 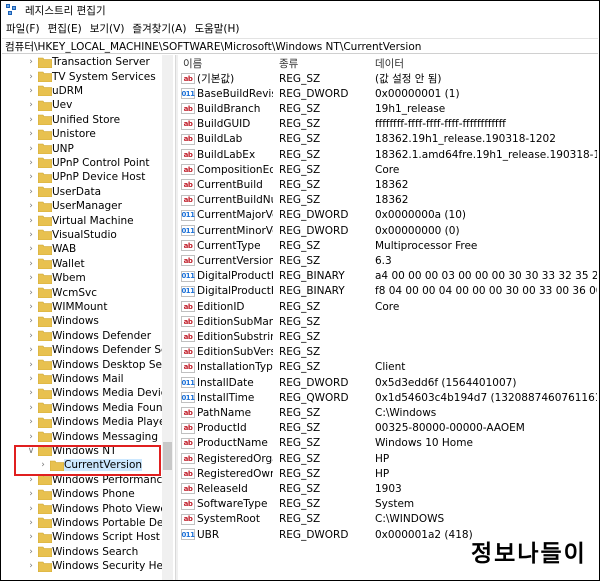 I want to click on tree-item-udrm: › uDRM, so click(x=87, y=91).